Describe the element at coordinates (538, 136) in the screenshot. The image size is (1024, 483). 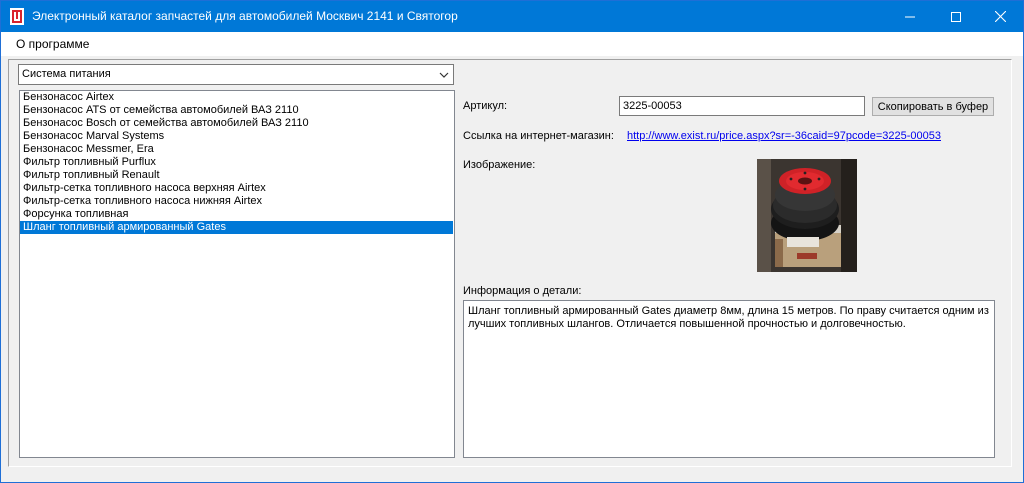
I see `shop-link-label: Ссылка на интернет-магазин:` at that location.